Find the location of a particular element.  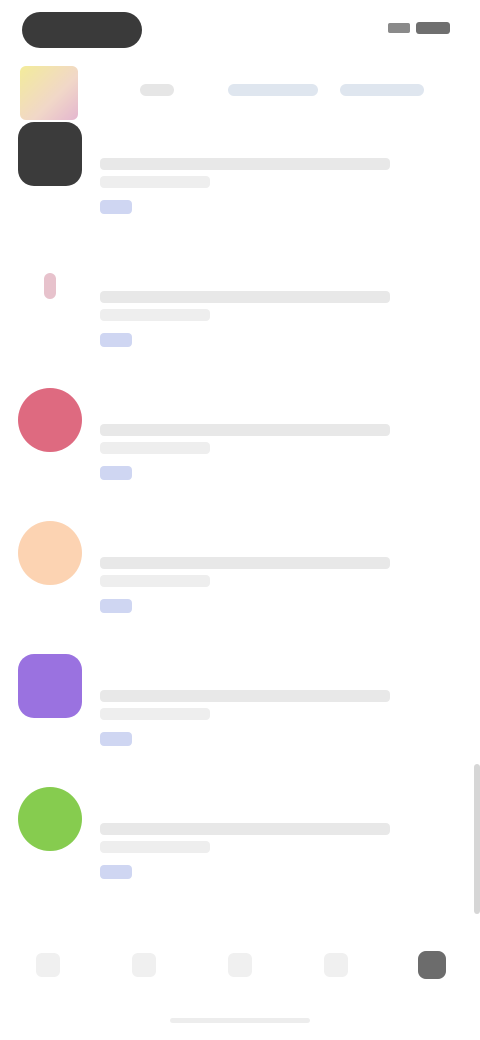

apps-icon is located at coordinates (240, 965).